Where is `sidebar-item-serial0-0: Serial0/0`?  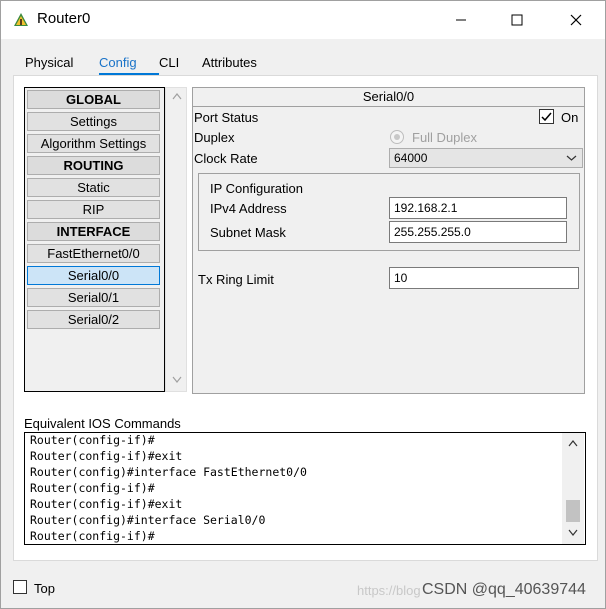
sidebar-item-serial0-0: Serial0/0 is located at coordinates (93, 275).